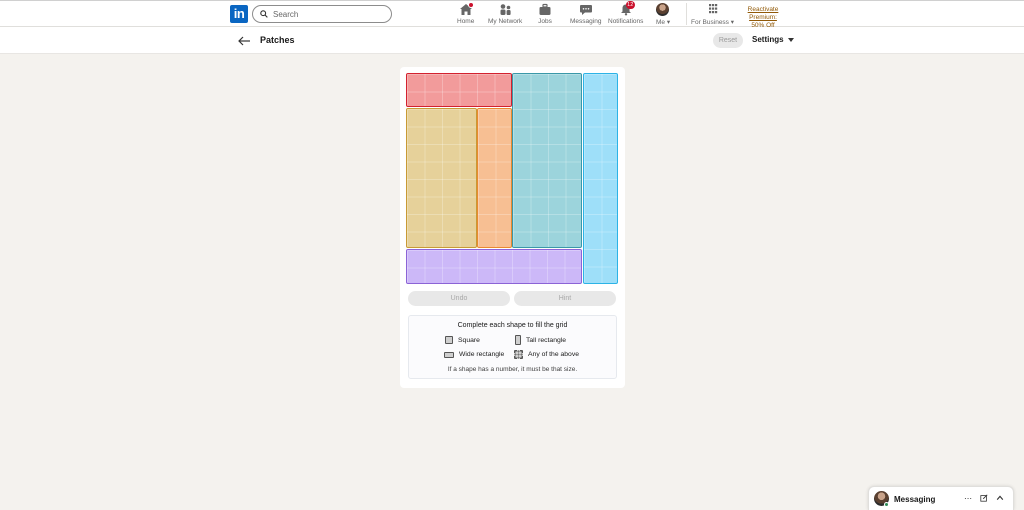  I want to click on legend-square-label: Square, so click(469, 340).